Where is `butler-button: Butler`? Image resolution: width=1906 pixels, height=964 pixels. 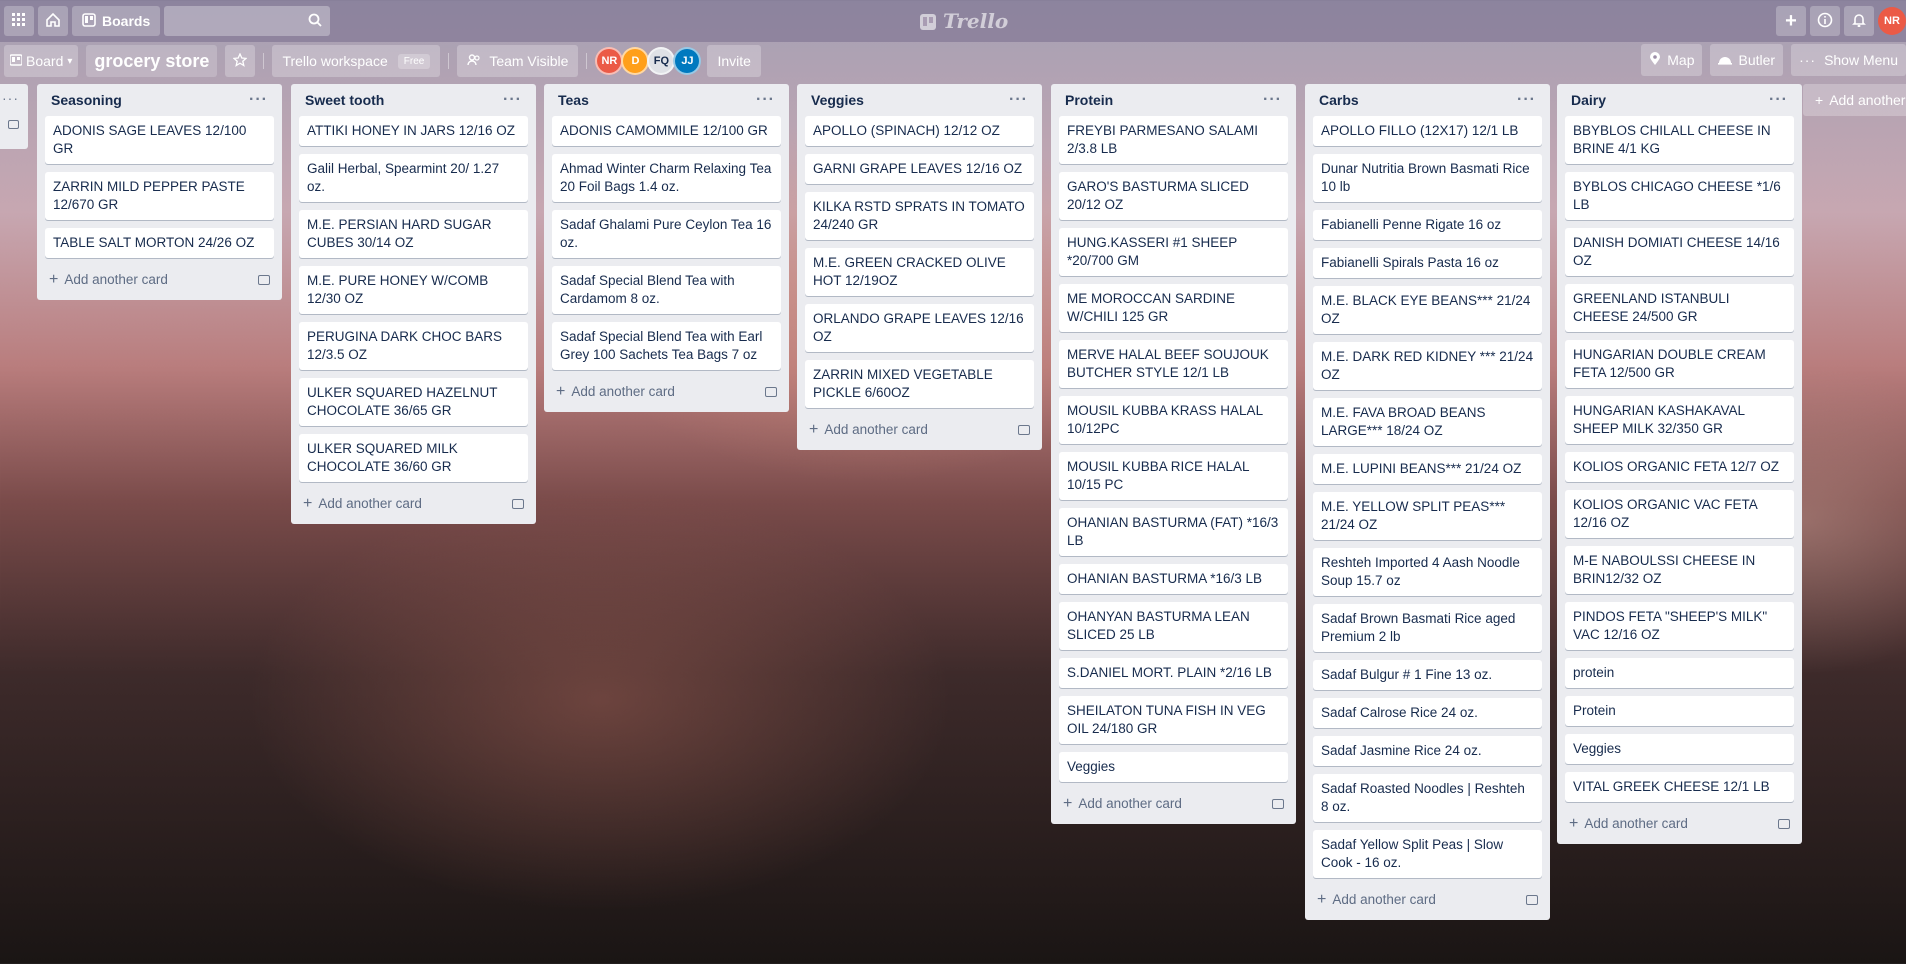 butler-button: Butler is located at coordinates (1747, 60).